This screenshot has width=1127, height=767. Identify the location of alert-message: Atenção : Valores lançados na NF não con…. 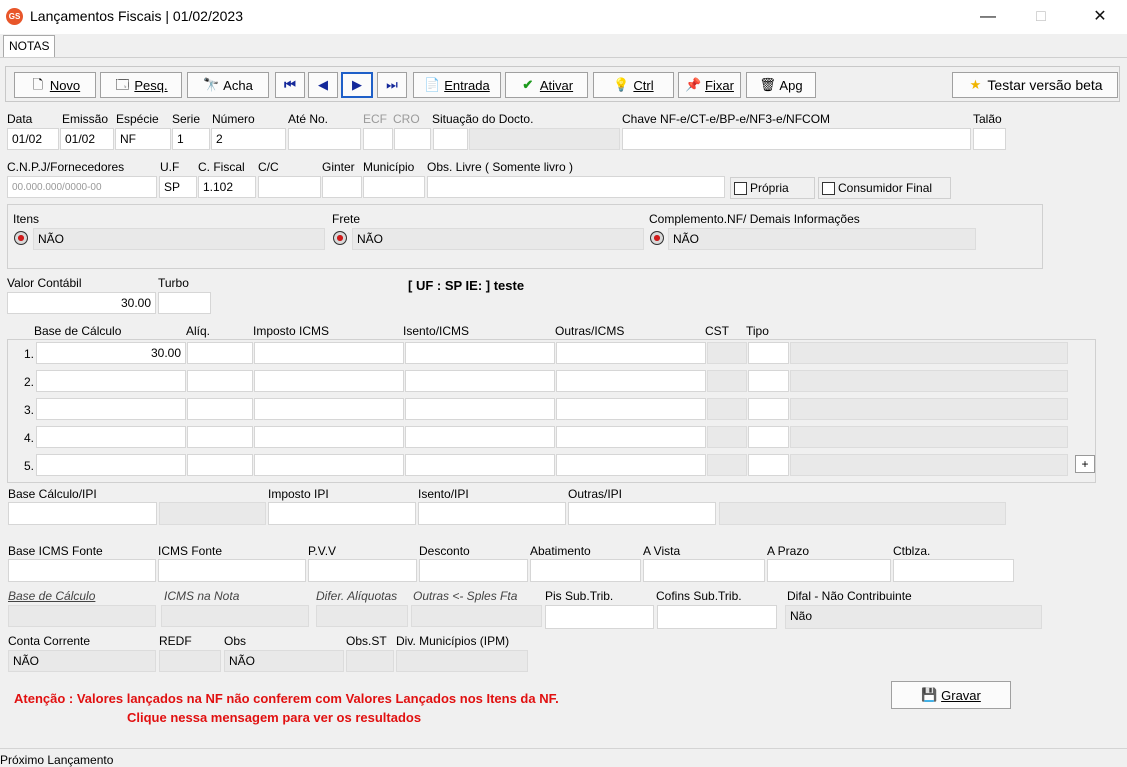
(286, 698).